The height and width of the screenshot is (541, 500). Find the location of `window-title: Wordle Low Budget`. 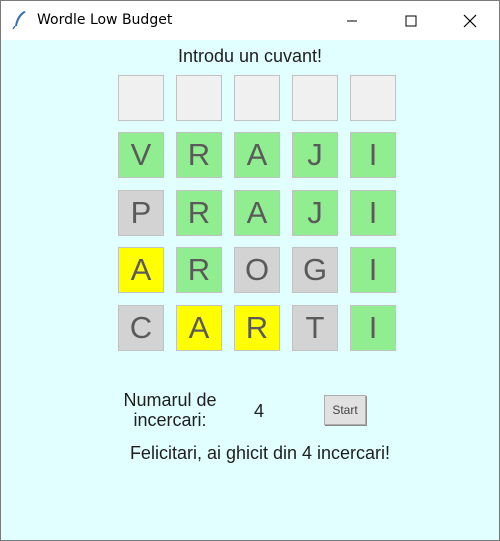

window-title: Wordle Low Budget is located at coordinates (105, 20).